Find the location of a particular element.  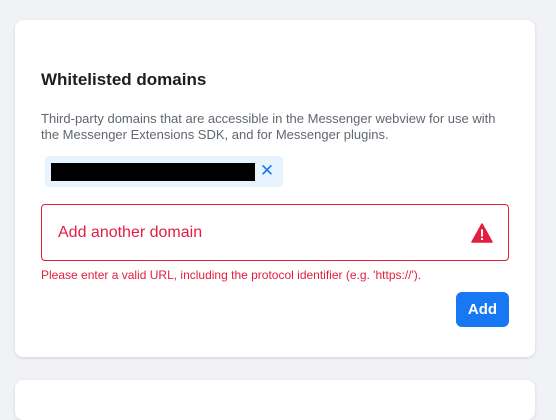

add-button: Add is located at coordinates (482, 309).